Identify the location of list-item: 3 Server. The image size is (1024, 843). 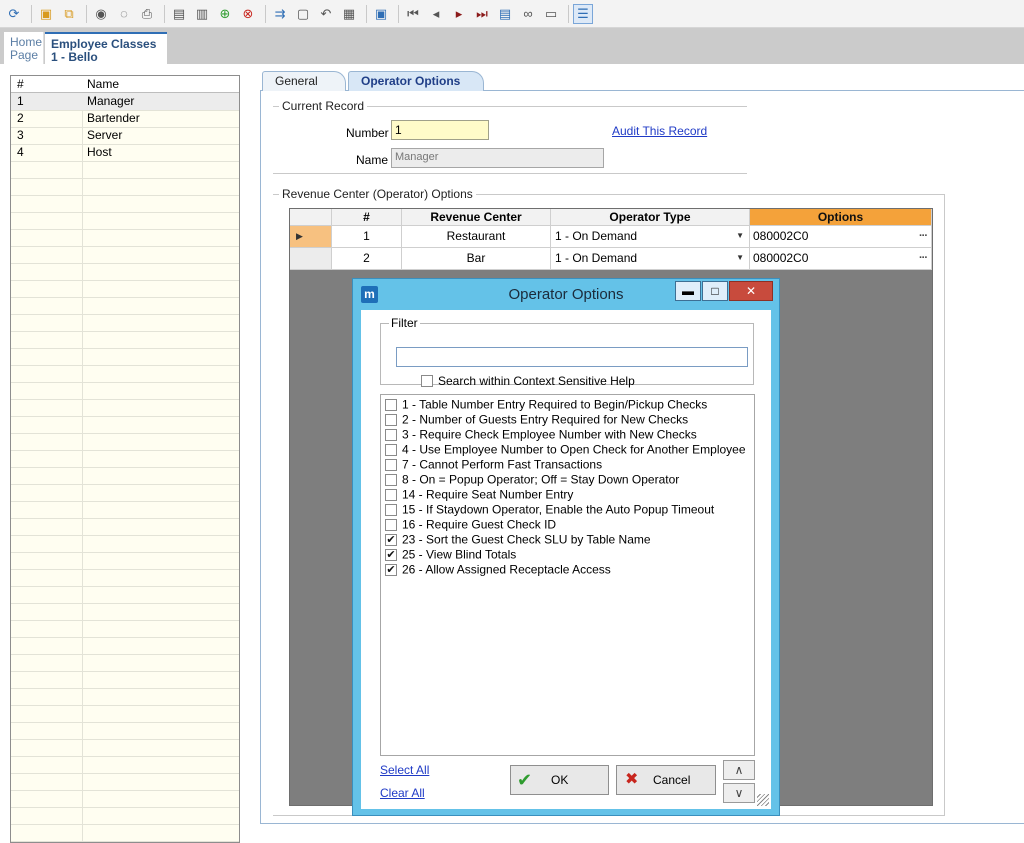
(125, 135).